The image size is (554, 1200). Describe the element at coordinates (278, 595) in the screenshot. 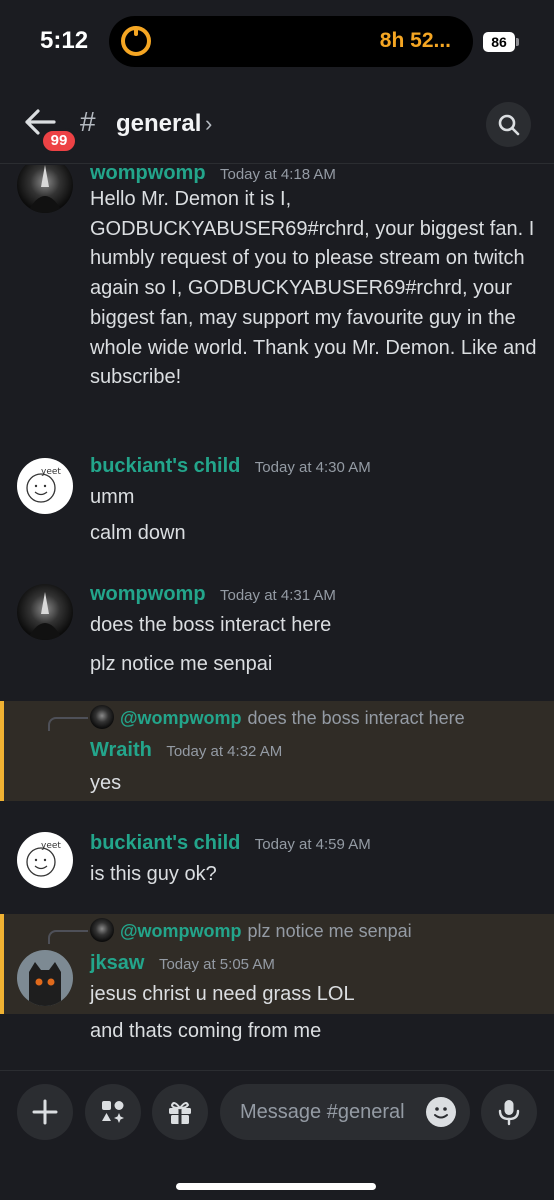

I see `timestamp: Today at 4:31 AM` at that location.